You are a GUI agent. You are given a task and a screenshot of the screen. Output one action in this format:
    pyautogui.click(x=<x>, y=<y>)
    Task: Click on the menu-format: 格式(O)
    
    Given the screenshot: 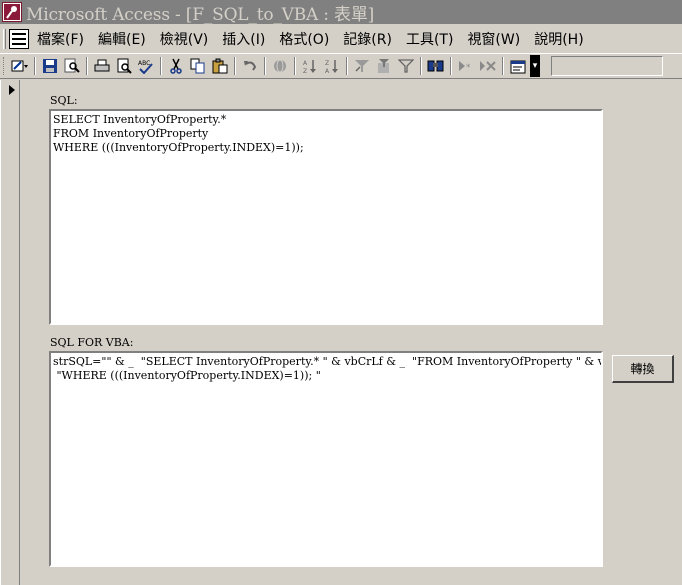 What is the action you would take?
    pyautogui.click(x=304, y=39)
    